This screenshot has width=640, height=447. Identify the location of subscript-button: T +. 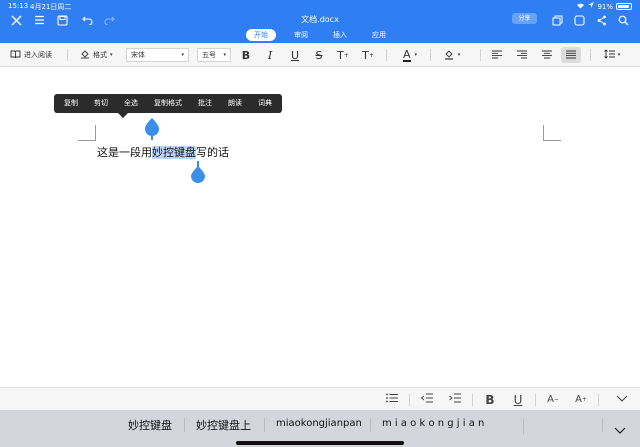
(368, 55).